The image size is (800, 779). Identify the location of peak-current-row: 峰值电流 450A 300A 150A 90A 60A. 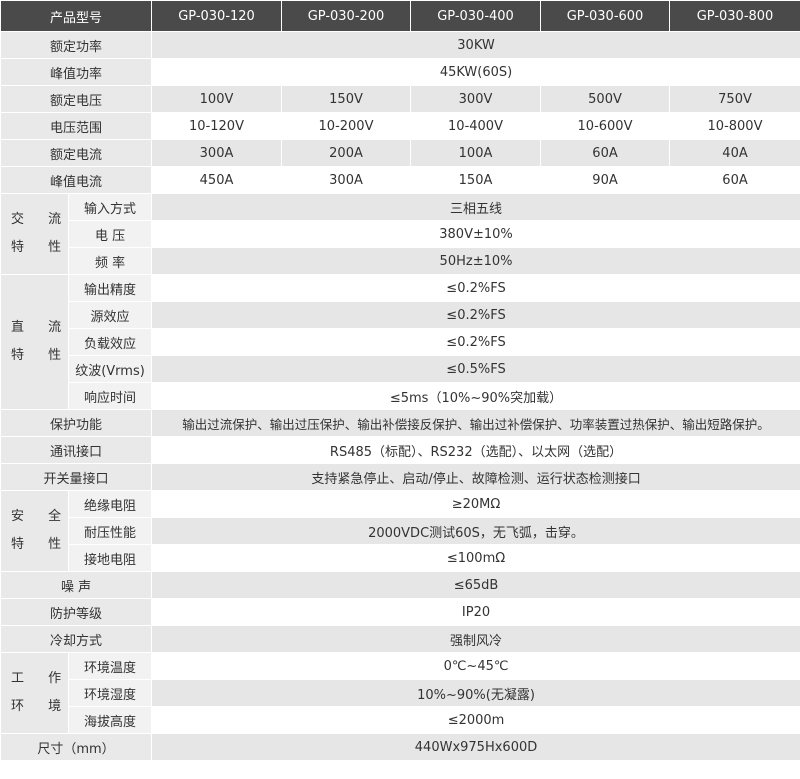
(400, 180).